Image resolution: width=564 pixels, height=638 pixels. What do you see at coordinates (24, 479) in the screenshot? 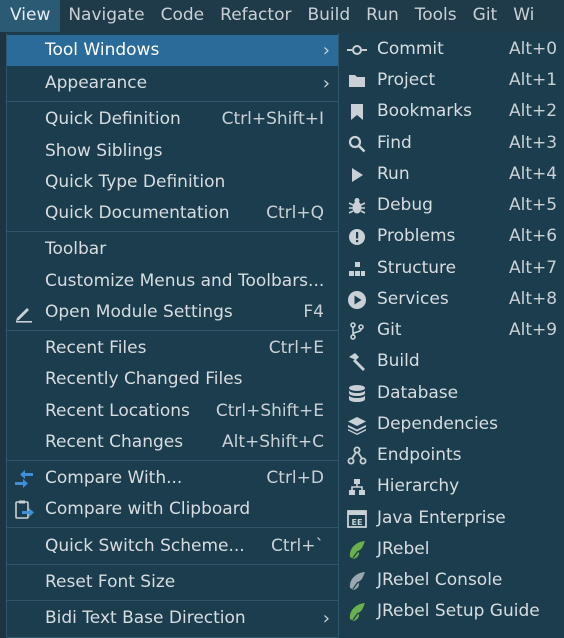
I see `compare-icon` at bounding box center [24, 479].